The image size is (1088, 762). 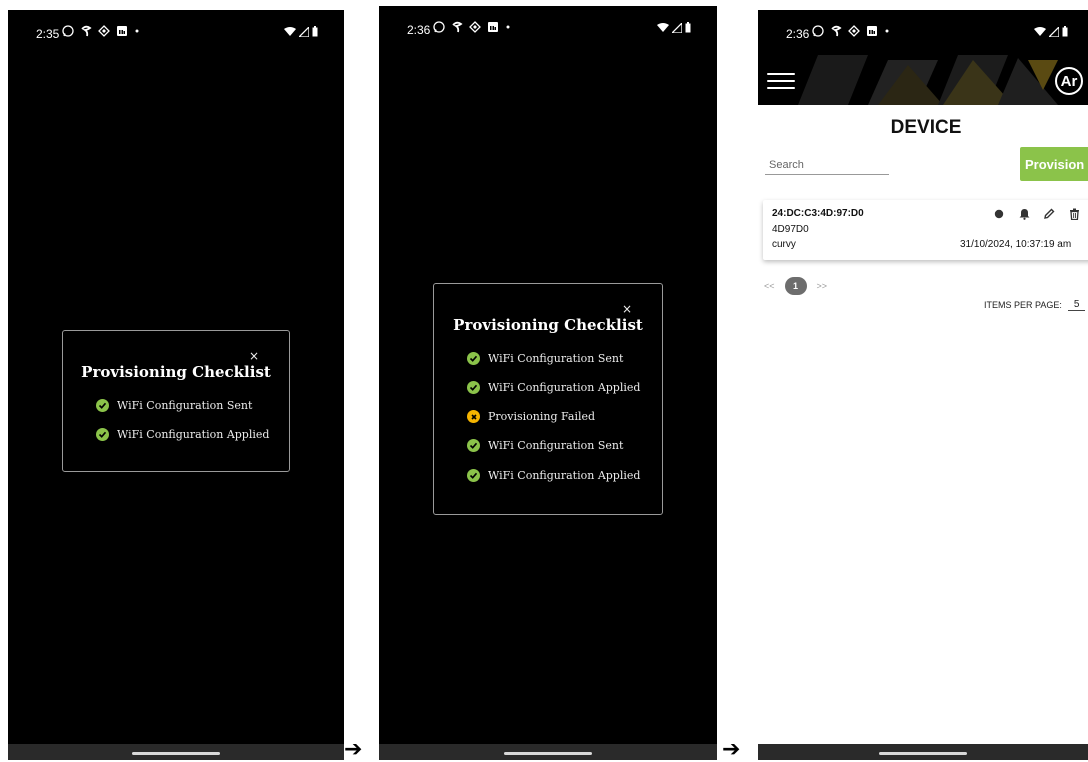 I want to click on items-per-page: ITEMS PER PAGE: 5, so click(x=1035, y=305).